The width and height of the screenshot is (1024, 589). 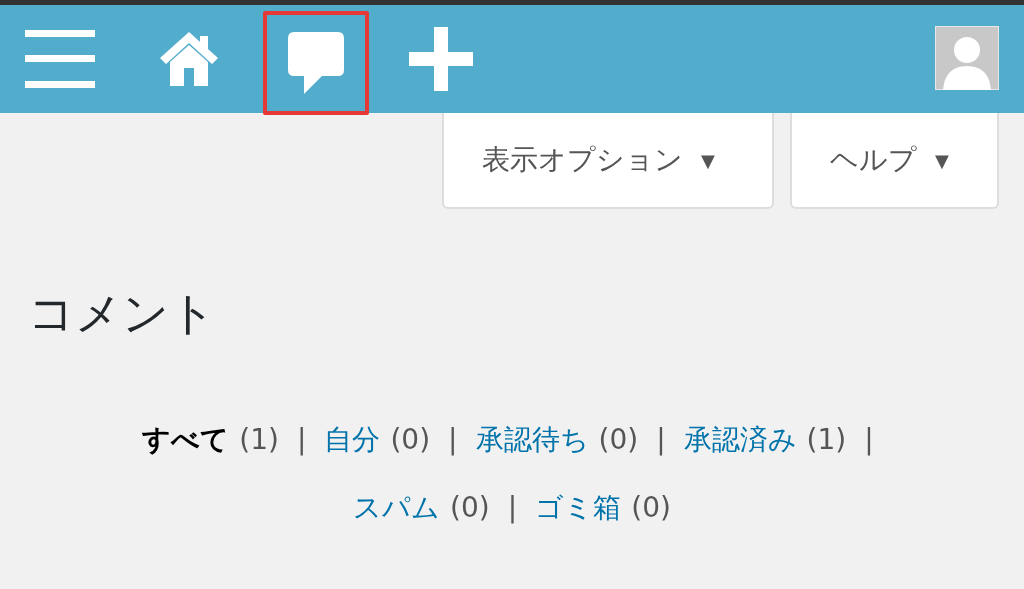 I want to click on filter-link: 承認済み, so click(x=740, y=440).